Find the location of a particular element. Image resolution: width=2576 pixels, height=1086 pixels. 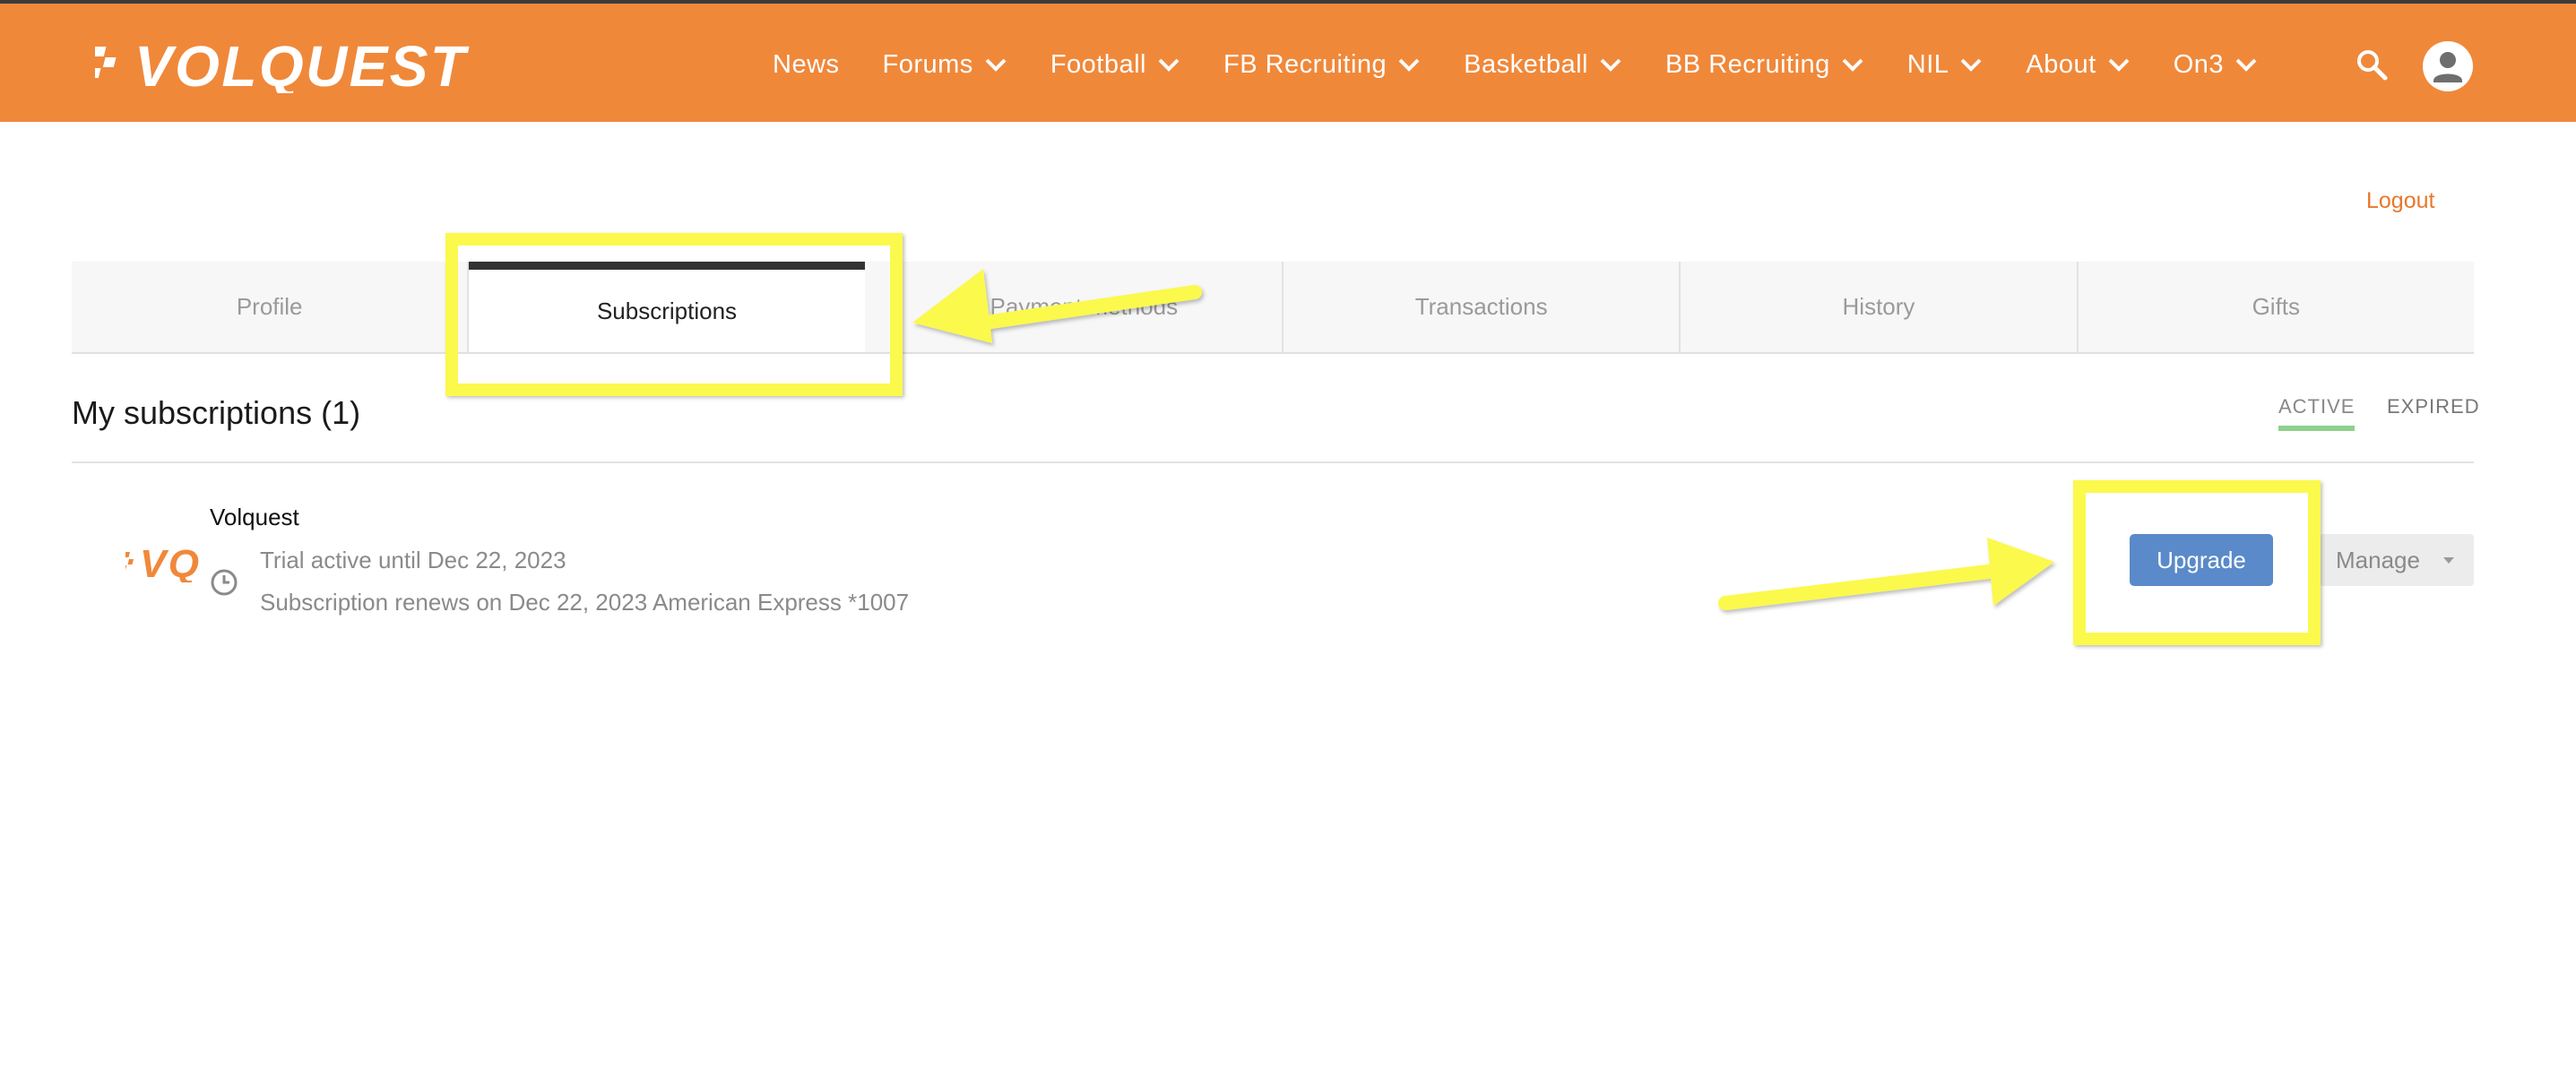

nav-nil: NIL is located at coordinates (1945, 65).